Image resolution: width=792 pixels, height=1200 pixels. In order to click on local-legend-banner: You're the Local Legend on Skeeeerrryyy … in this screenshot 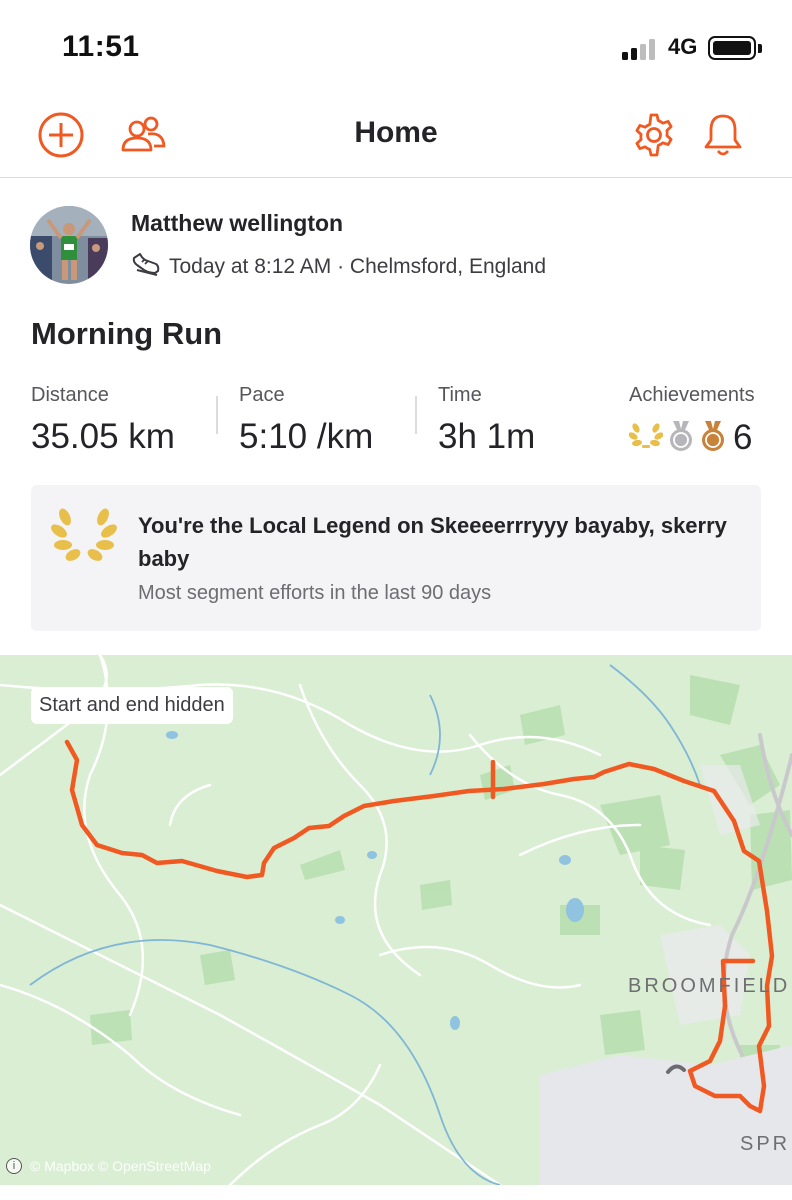, I will do `click(396, 558)`.